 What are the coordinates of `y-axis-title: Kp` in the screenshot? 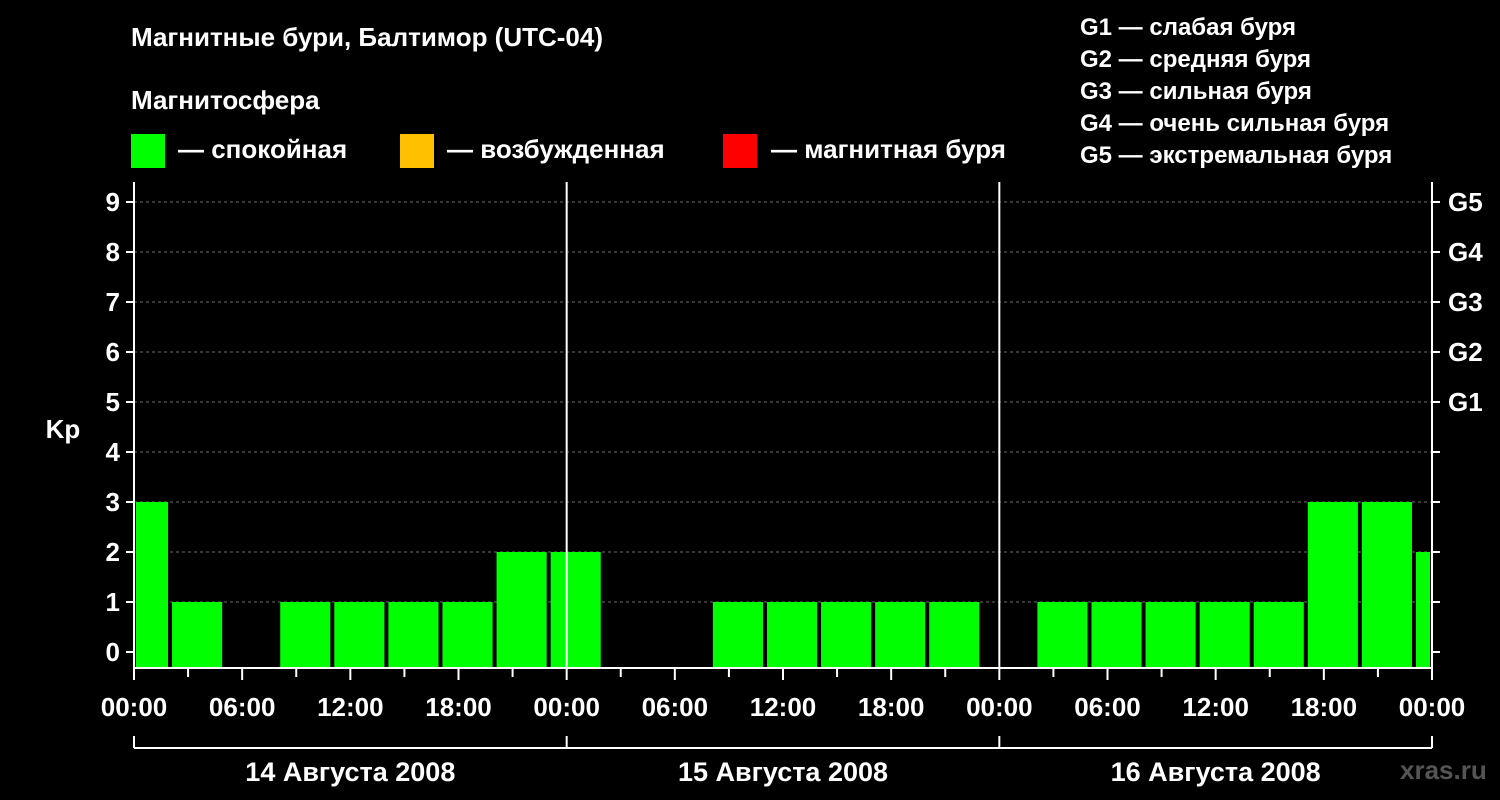 It's located at (63, 429).